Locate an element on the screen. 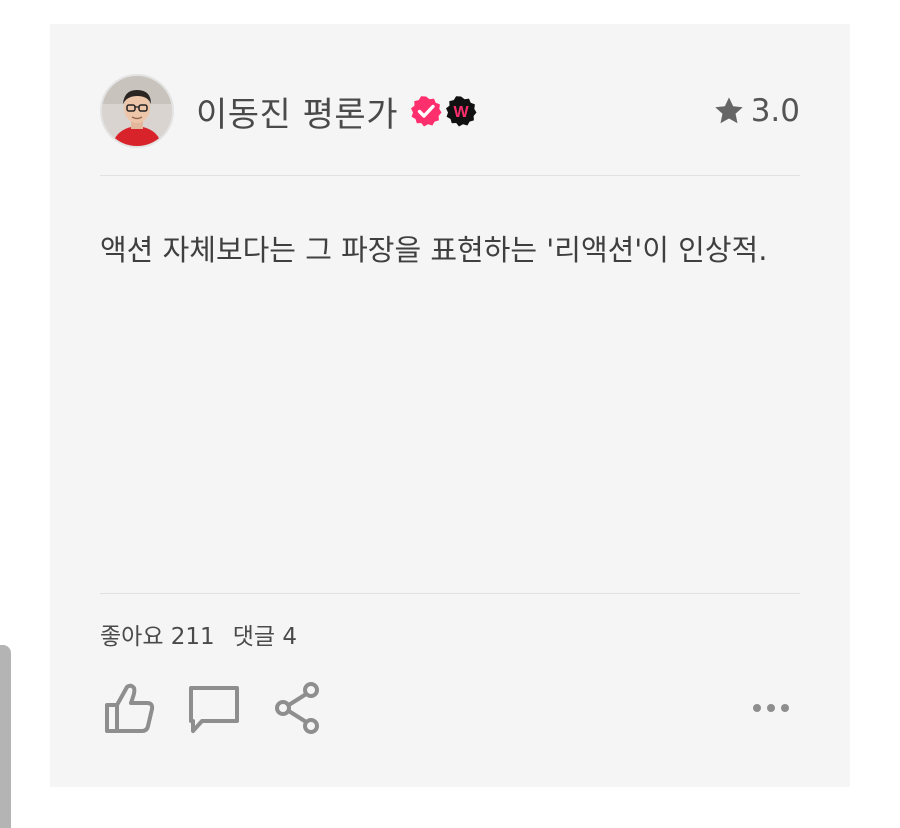 This screenshot has width=900, height=828. thumbs-up-icon is located at coordinates (130, 708).